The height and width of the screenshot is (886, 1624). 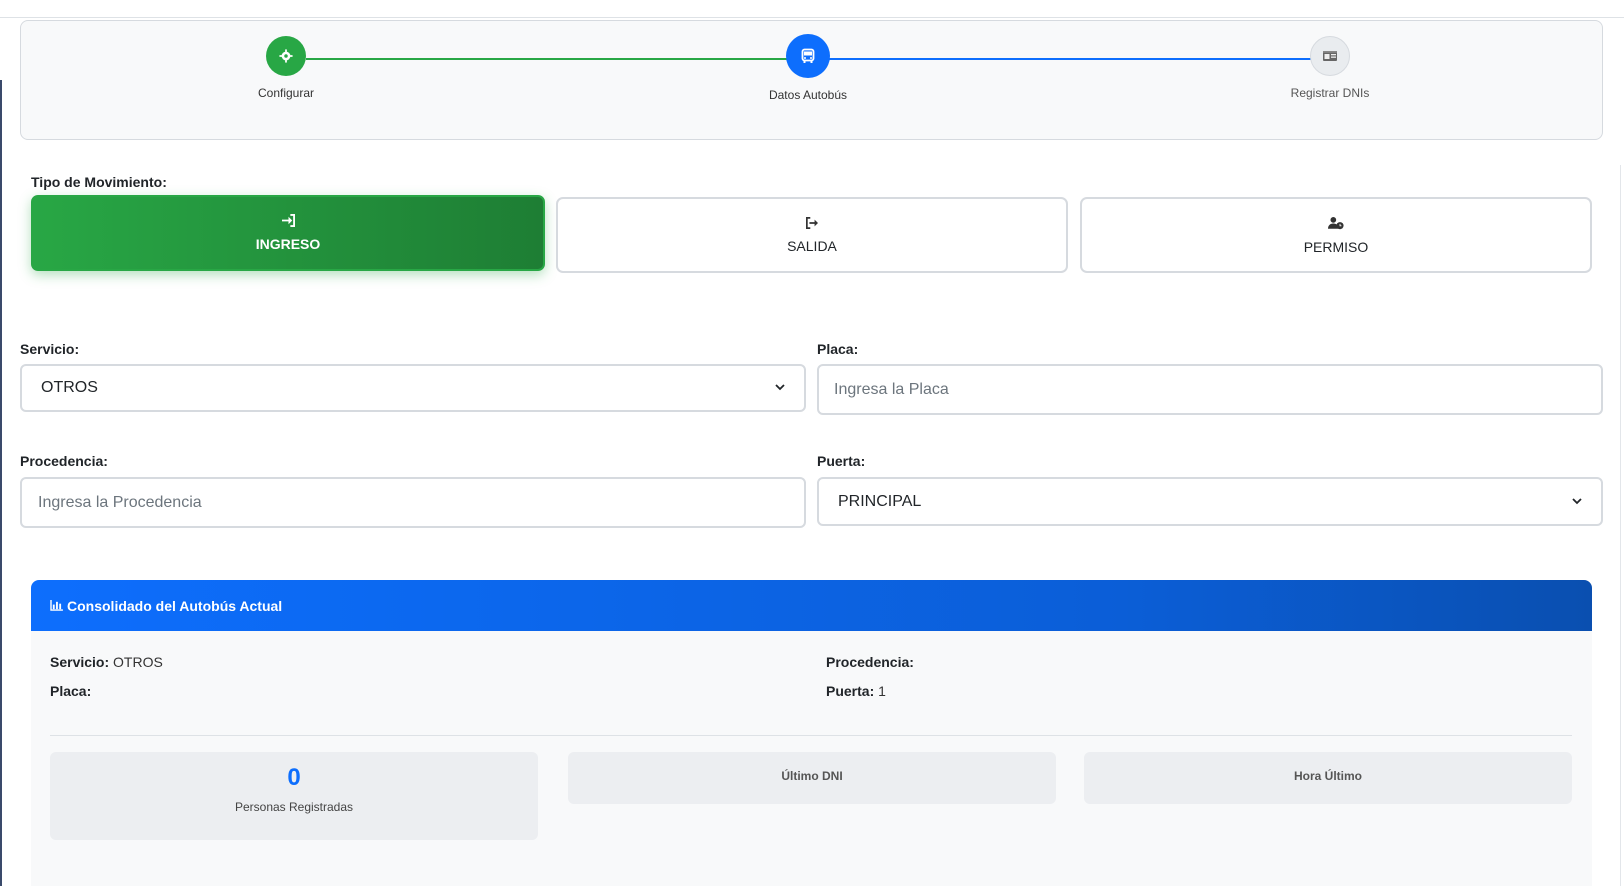 What do you see at coordinates (811, 735) in the screenshot?
I see `divider` at bounding box center [811, 735].